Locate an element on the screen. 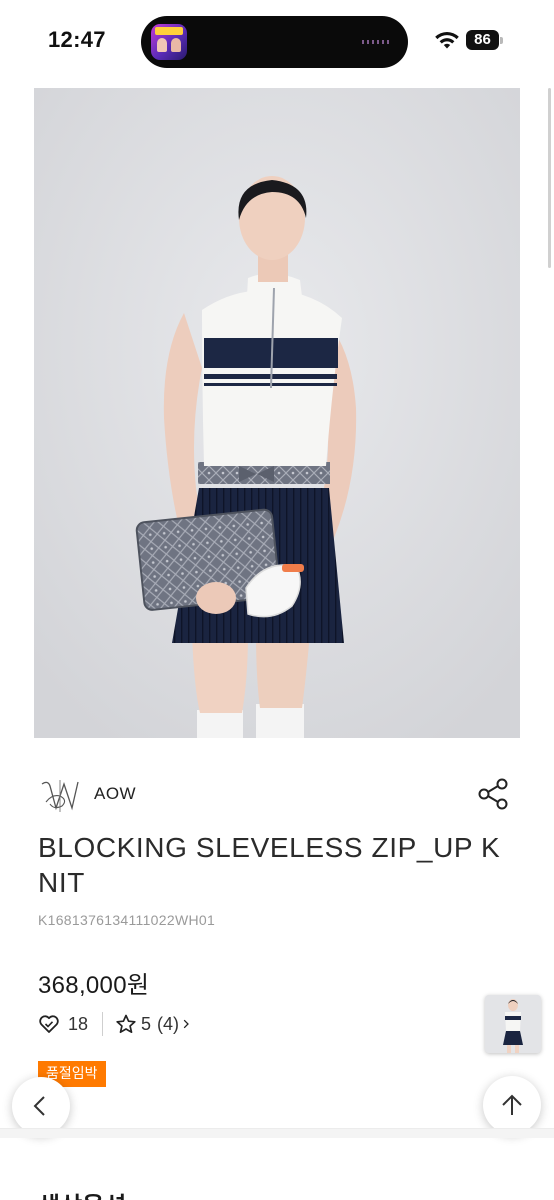 The height and width of the screenshot is (1200, 554). chevron-right-icon is located at coordinates (186, 1024).